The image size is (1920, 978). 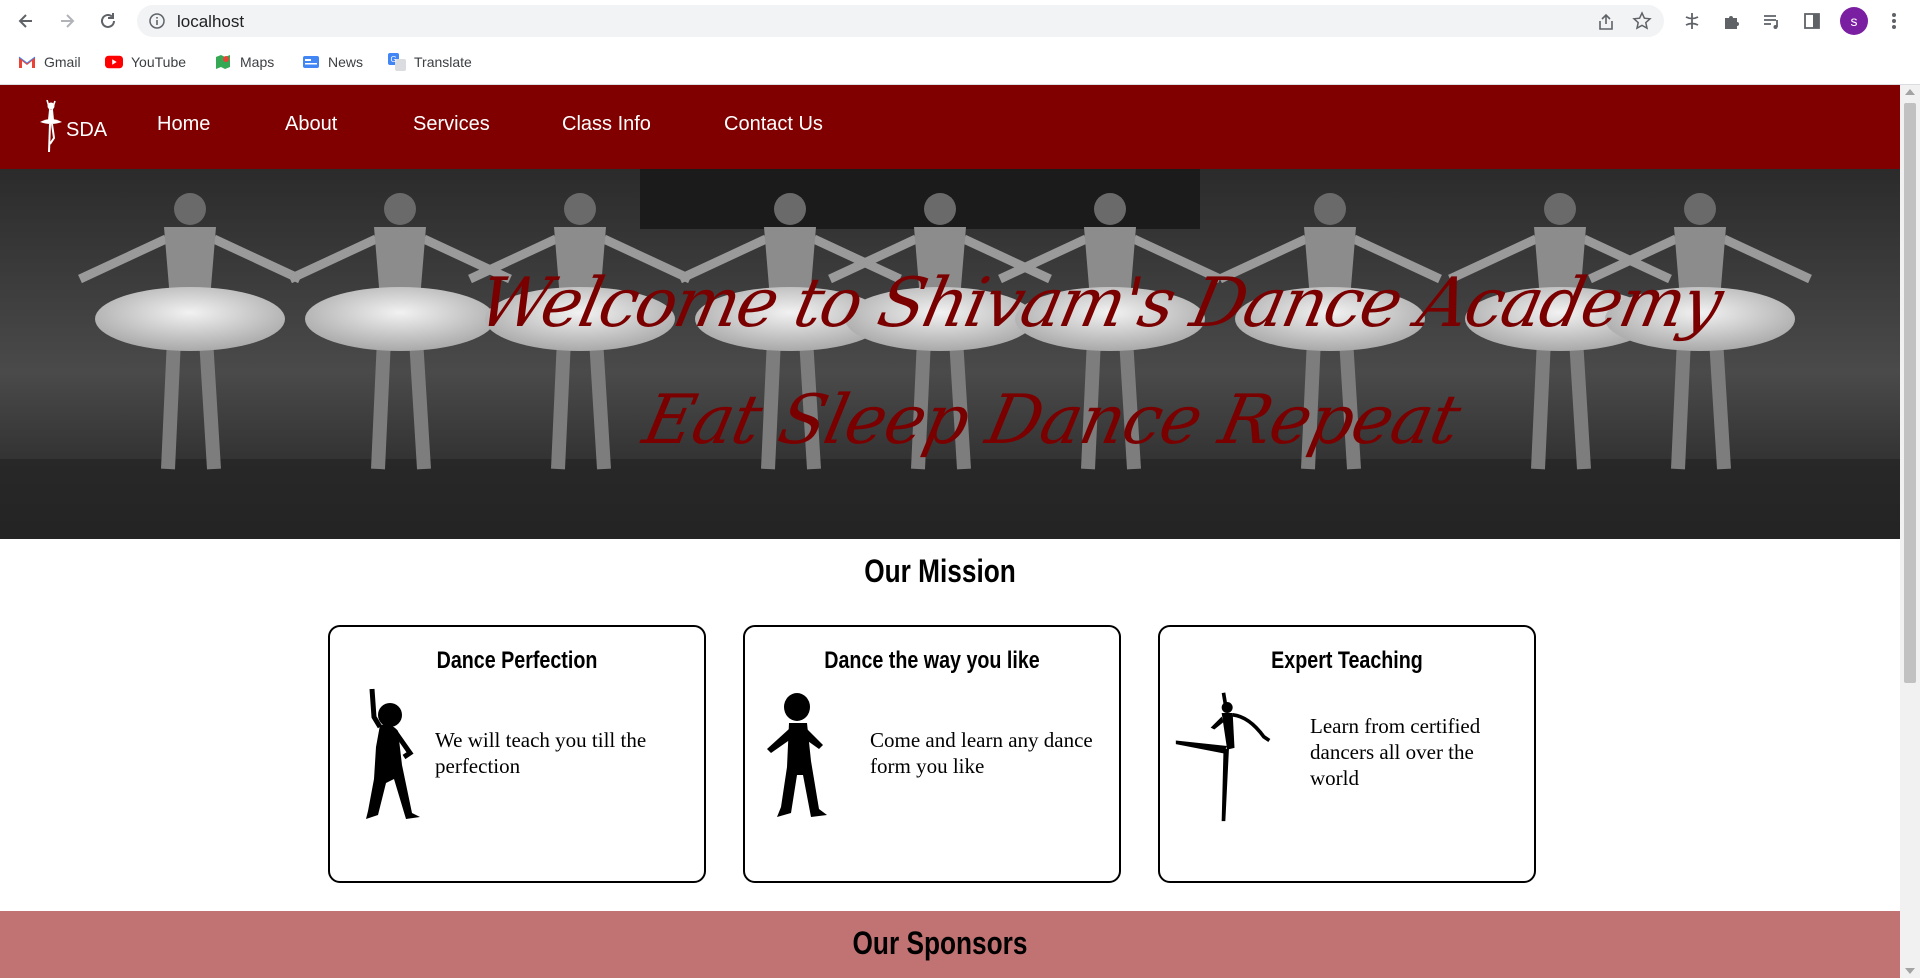 I want to click on afro-dancer-icon, so click(x=797, y=755).